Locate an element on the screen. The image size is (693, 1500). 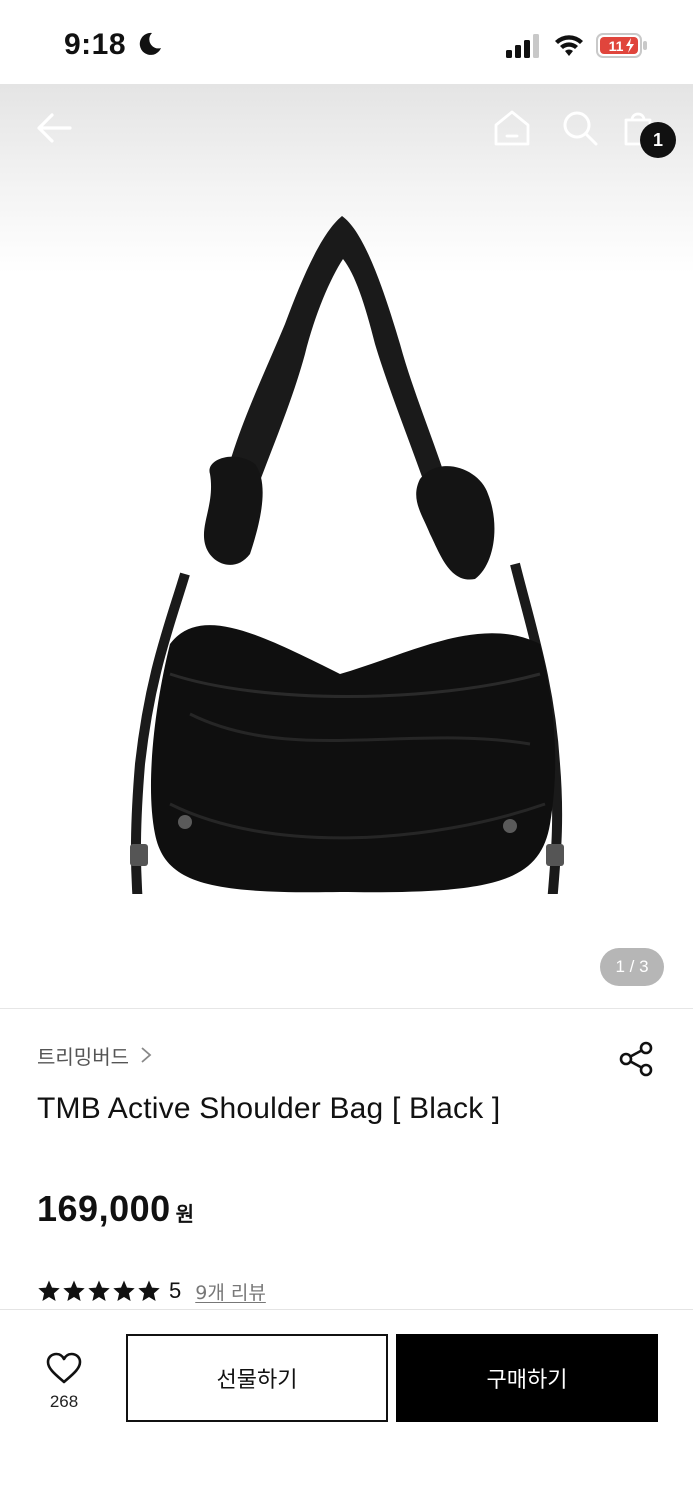
rating-stars is located at coordinates (99, 1291).